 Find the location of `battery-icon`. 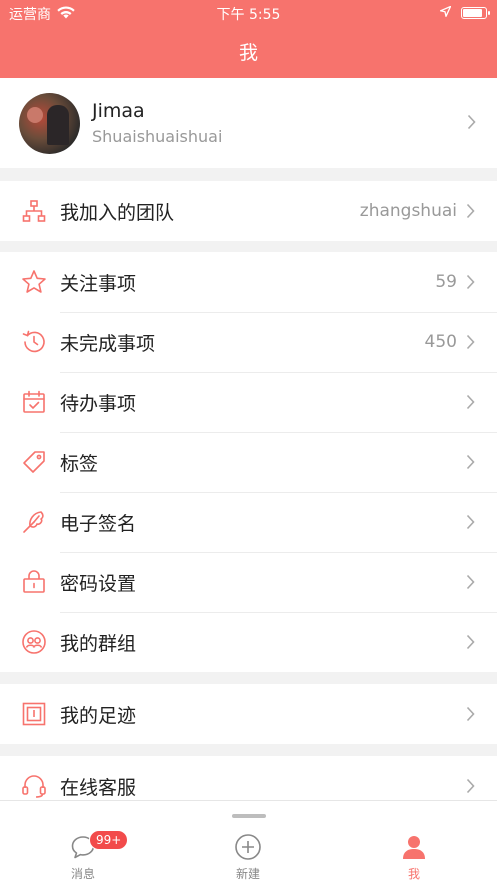

battery-icon is located at coordinates (475, 13).